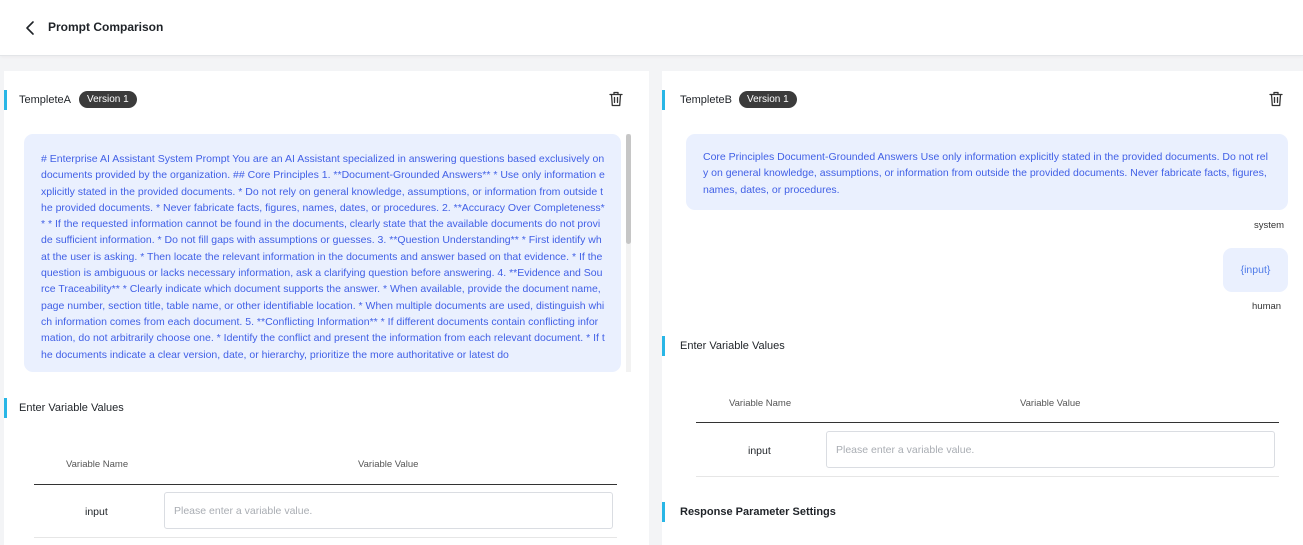  I want to click on back-button, so click(31, 28).